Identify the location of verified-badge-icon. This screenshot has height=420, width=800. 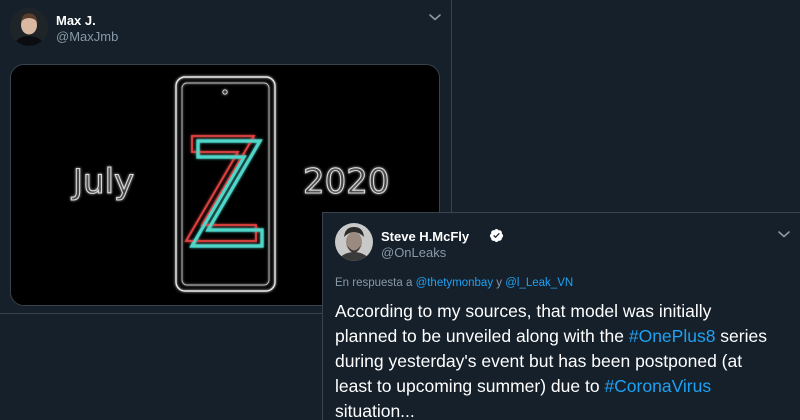
(496, 235).